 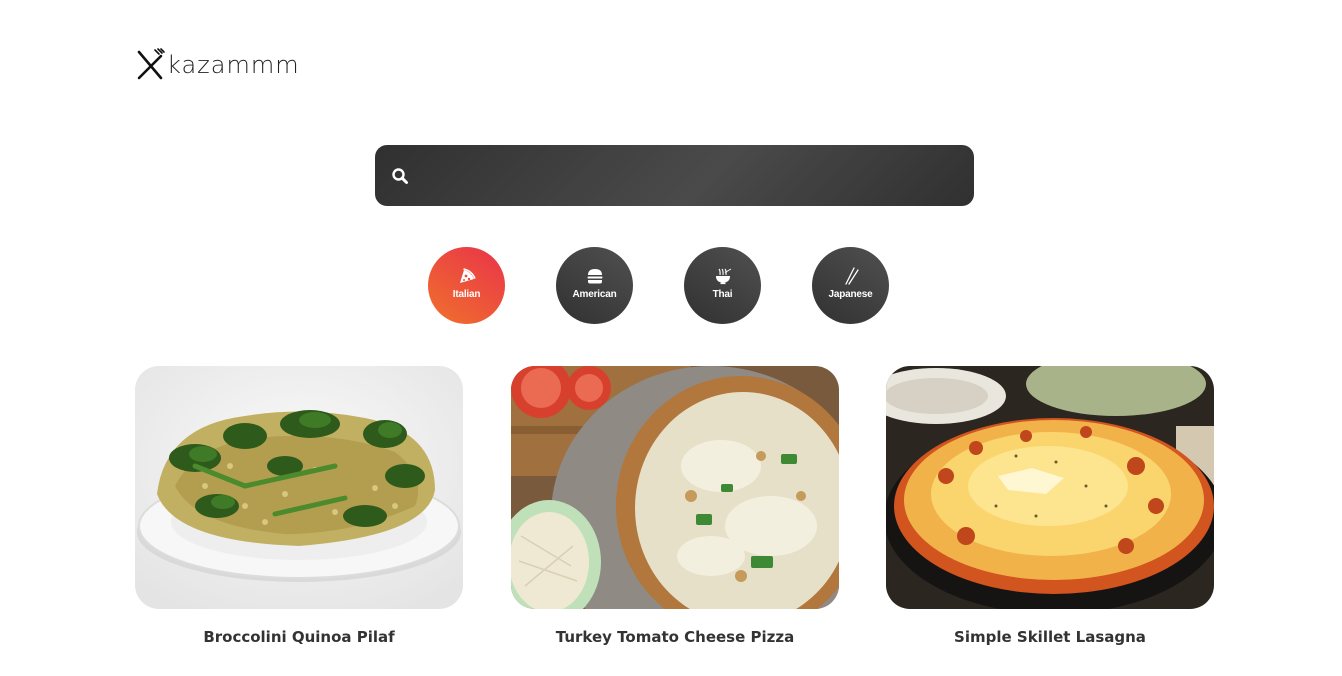 I want to click on category-label: American, so click(x=594, y=294).